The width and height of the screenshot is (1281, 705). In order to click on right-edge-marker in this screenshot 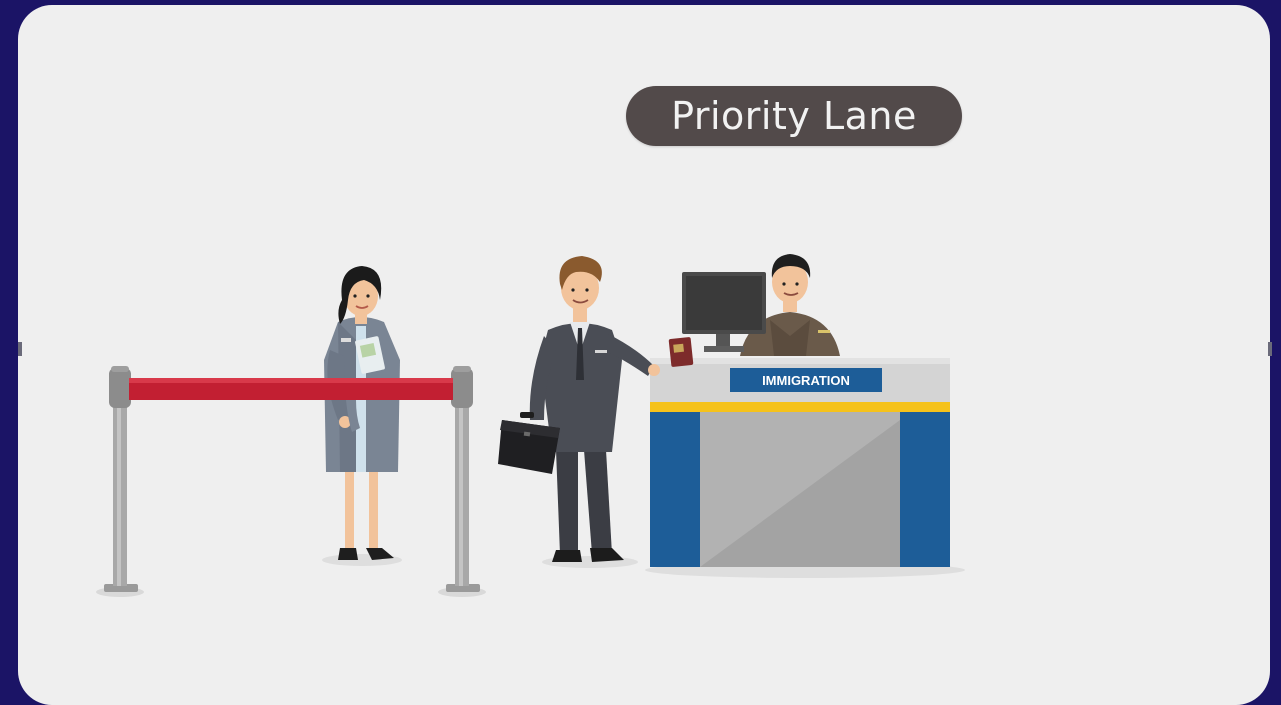, I will do `click(1270, 349)`.